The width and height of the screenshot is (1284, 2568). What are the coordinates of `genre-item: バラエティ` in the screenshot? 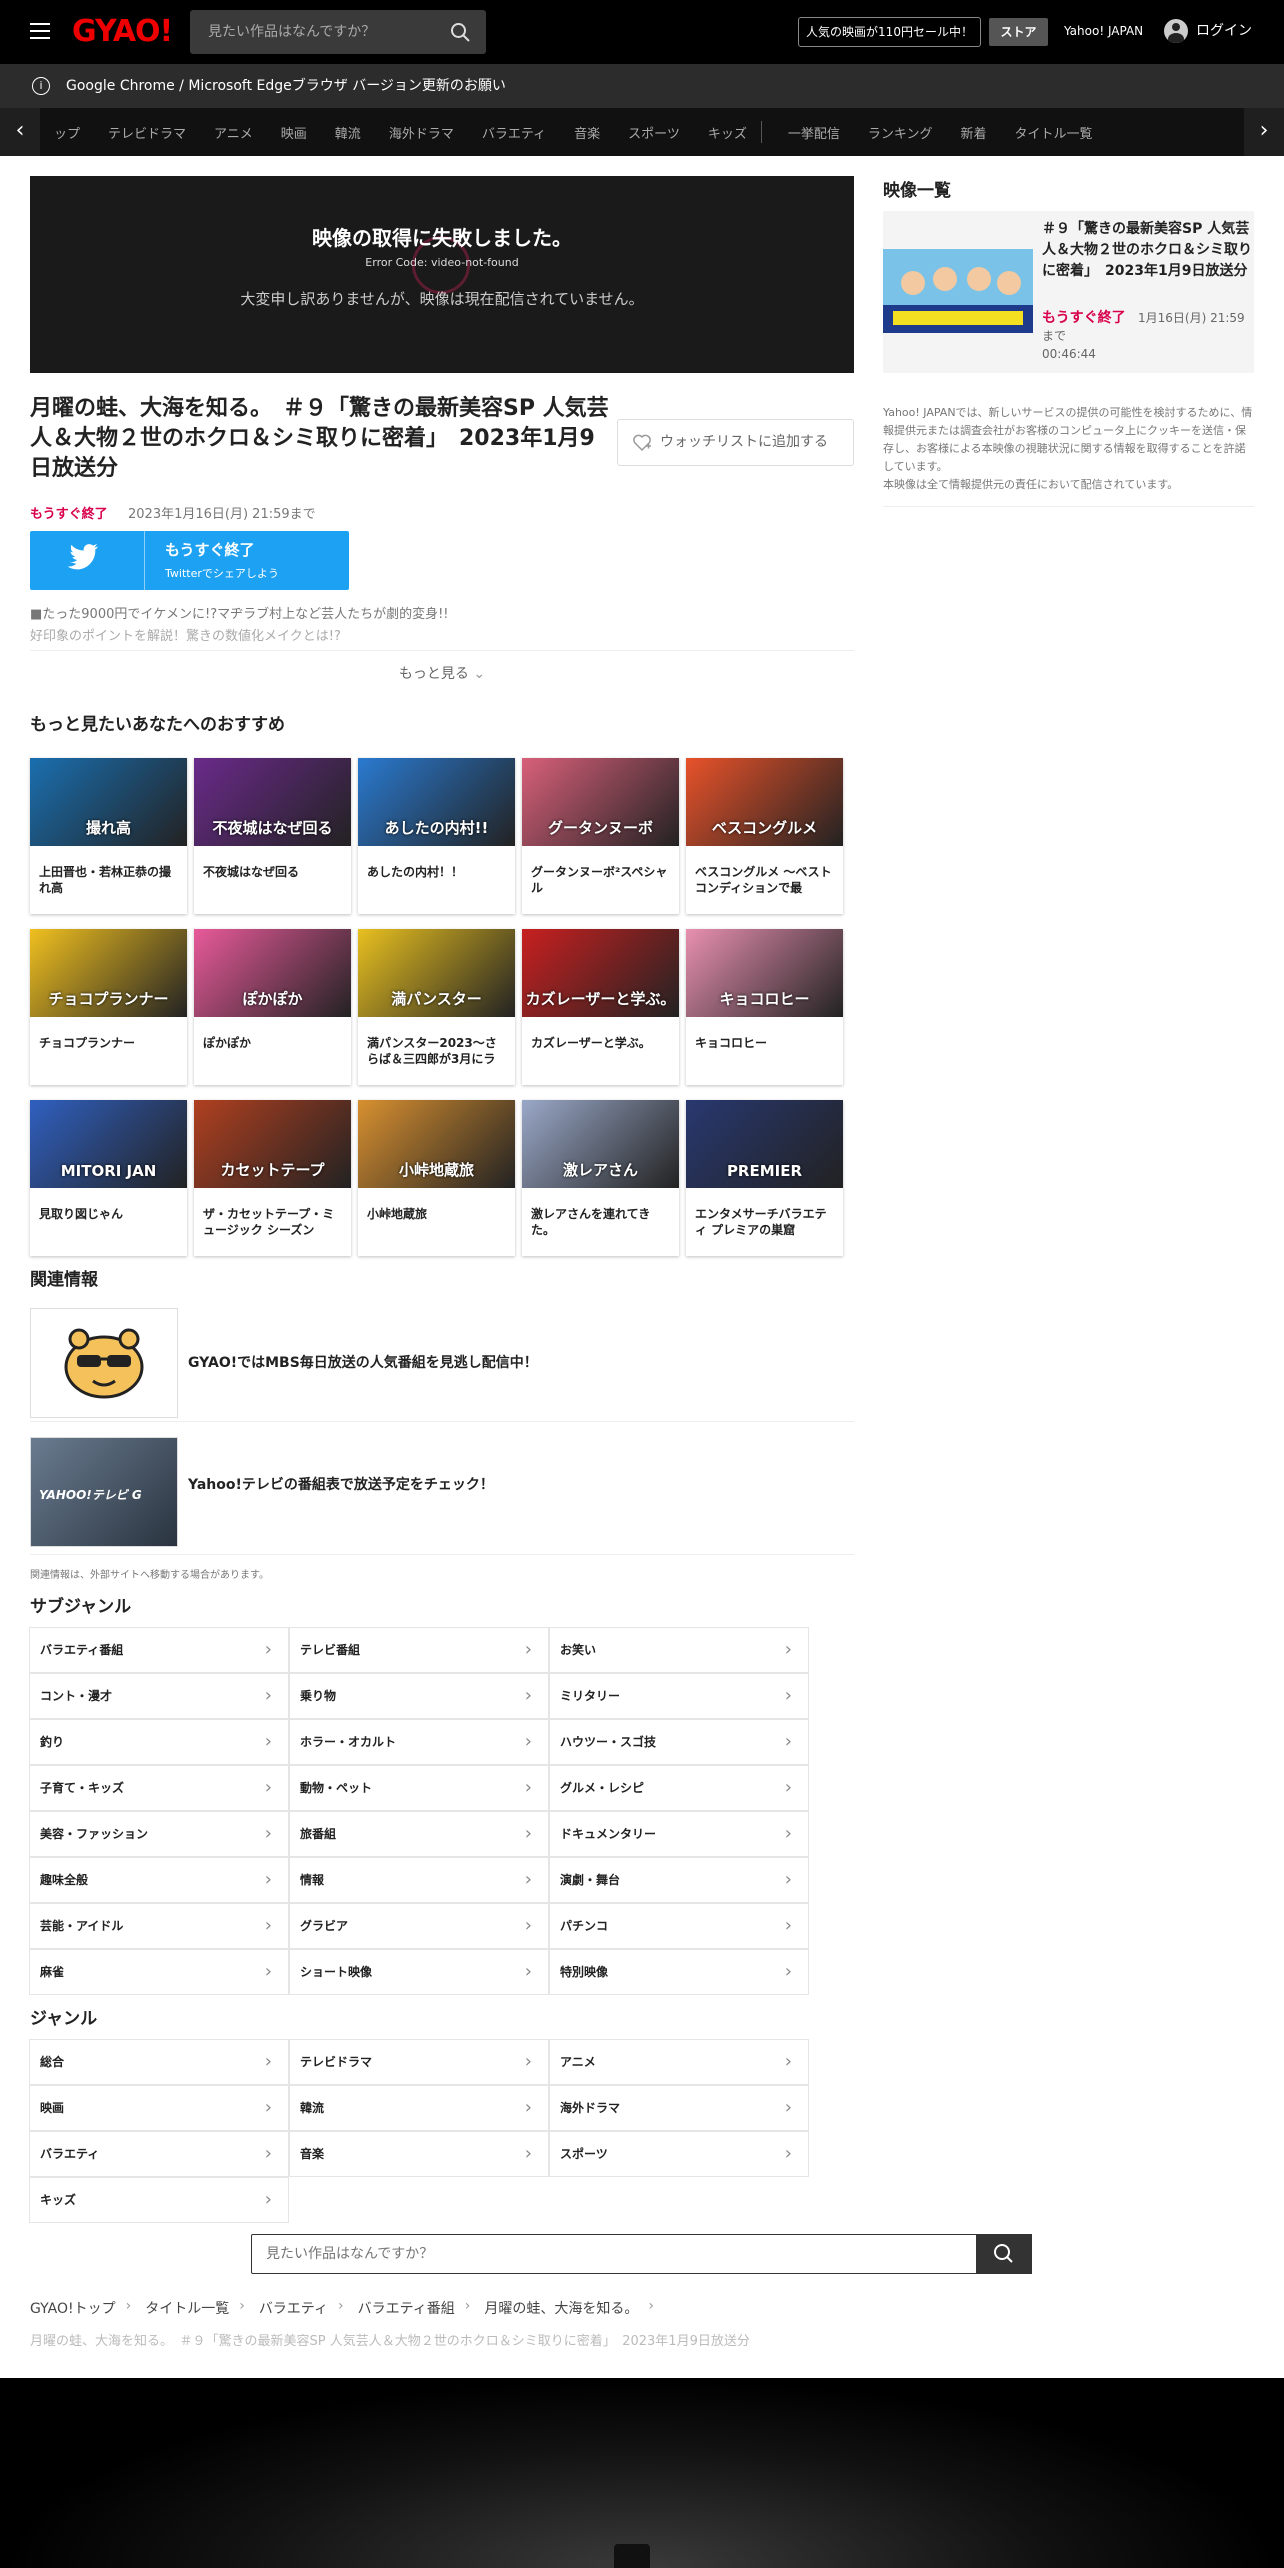 It's located at (159, 2154).